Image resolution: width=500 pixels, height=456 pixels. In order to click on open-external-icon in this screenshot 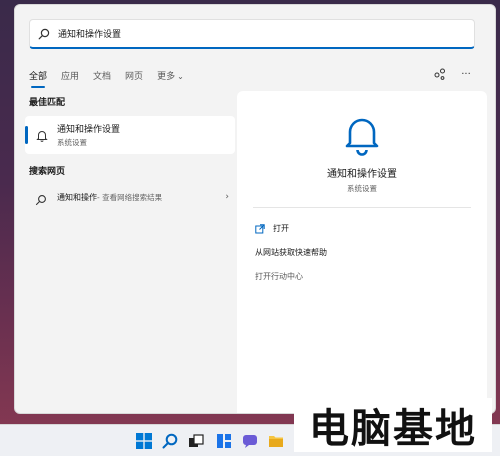, I will do `click(260, 228)`.